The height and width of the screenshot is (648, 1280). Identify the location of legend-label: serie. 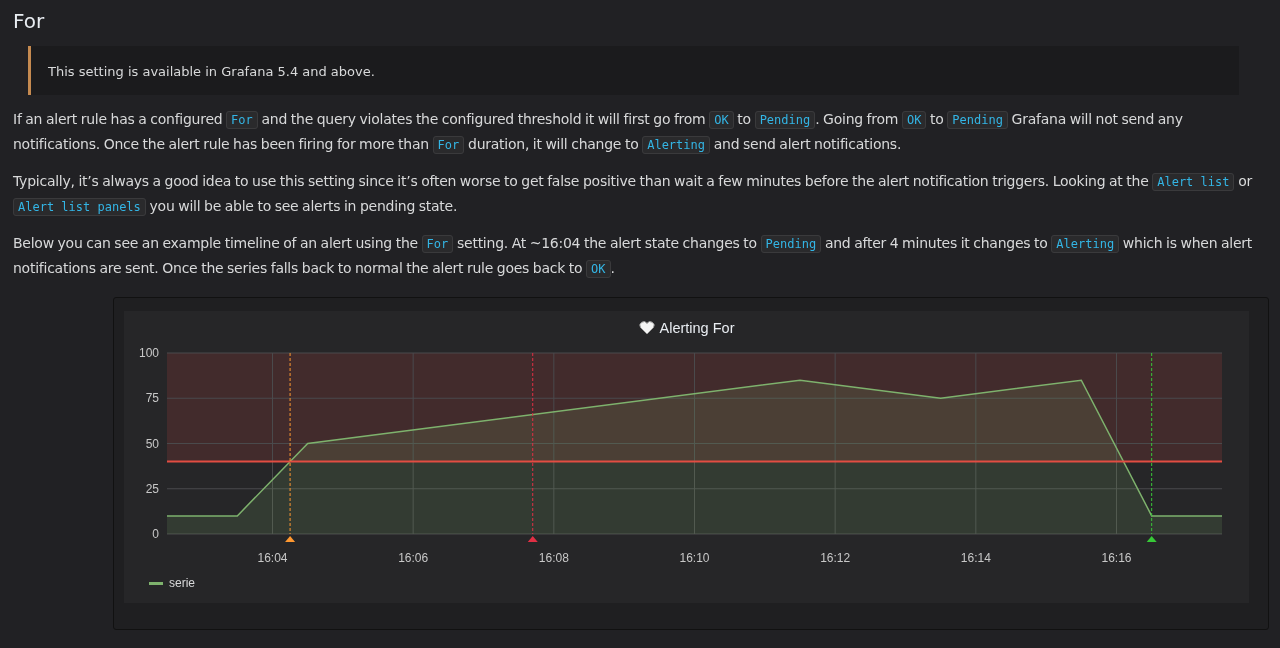
(182, 583).